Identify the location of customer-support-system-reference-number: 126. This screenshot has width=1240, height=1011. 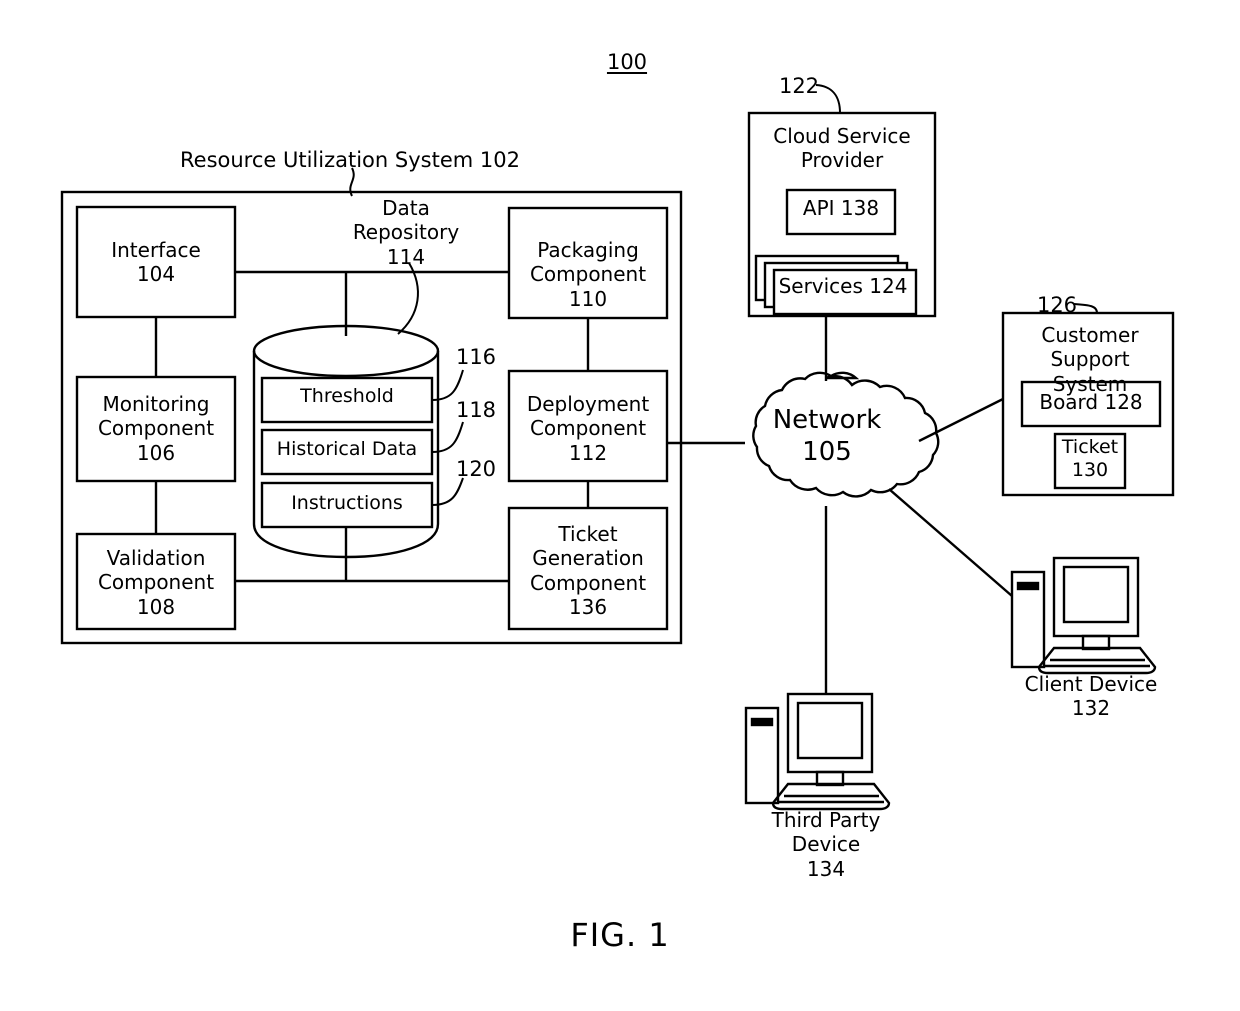
(1057, 305).